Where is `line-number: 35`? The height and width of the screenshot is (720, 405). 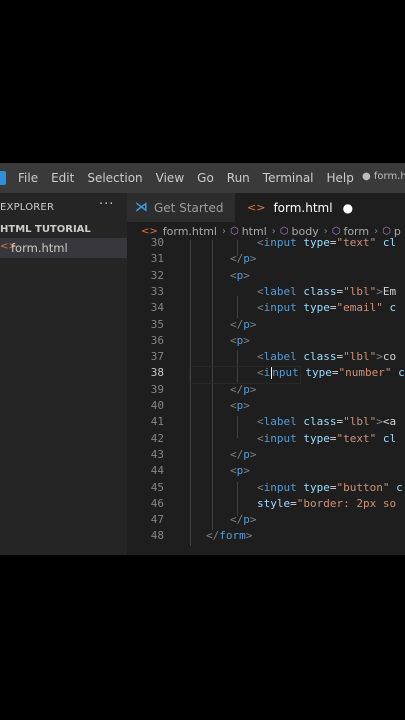
line-number: 35 is located at coordinates (157, 324).